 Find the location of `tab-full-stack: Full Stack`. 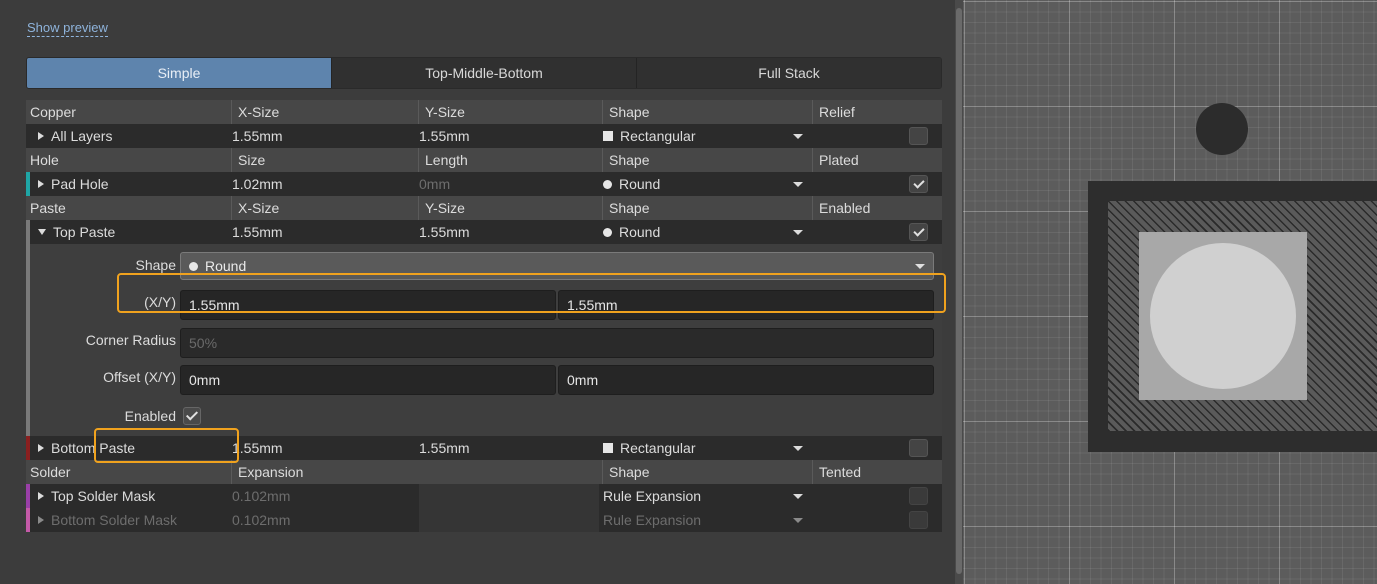

tab-full-stack: Full Stack is located at coordinates (788, 73).